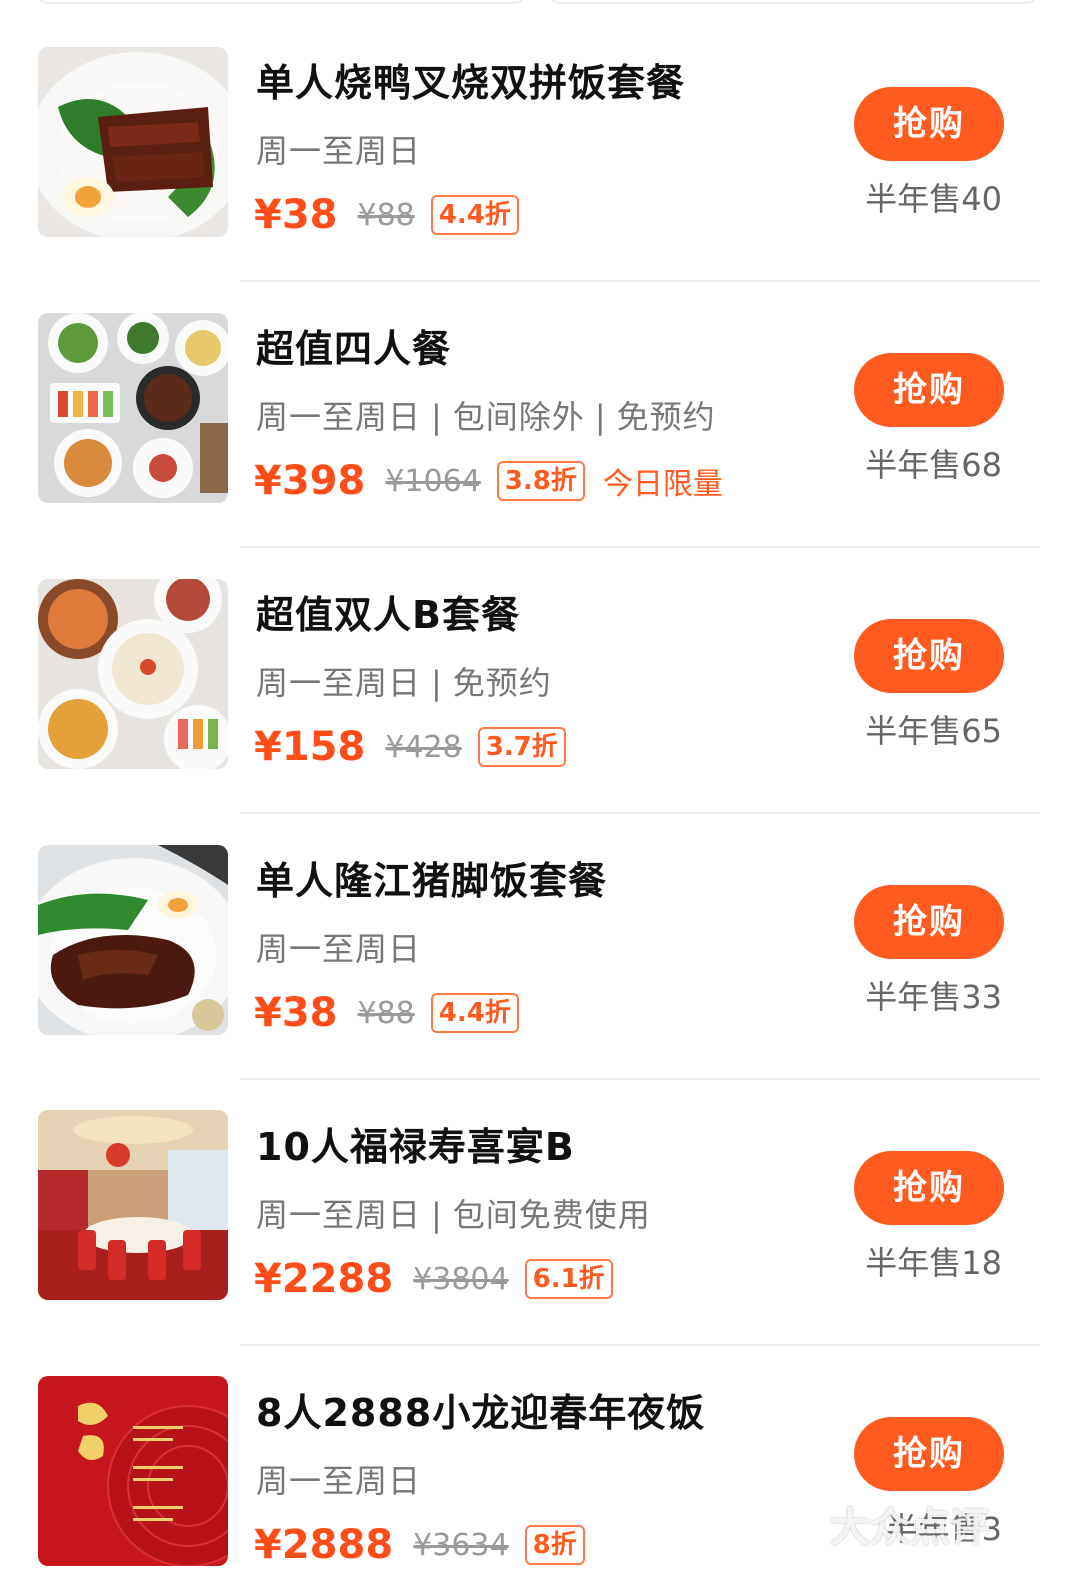 The width and height of the screenshot is (1080, 1596). I want to click on original-price: ¥428, so click(423, 747).